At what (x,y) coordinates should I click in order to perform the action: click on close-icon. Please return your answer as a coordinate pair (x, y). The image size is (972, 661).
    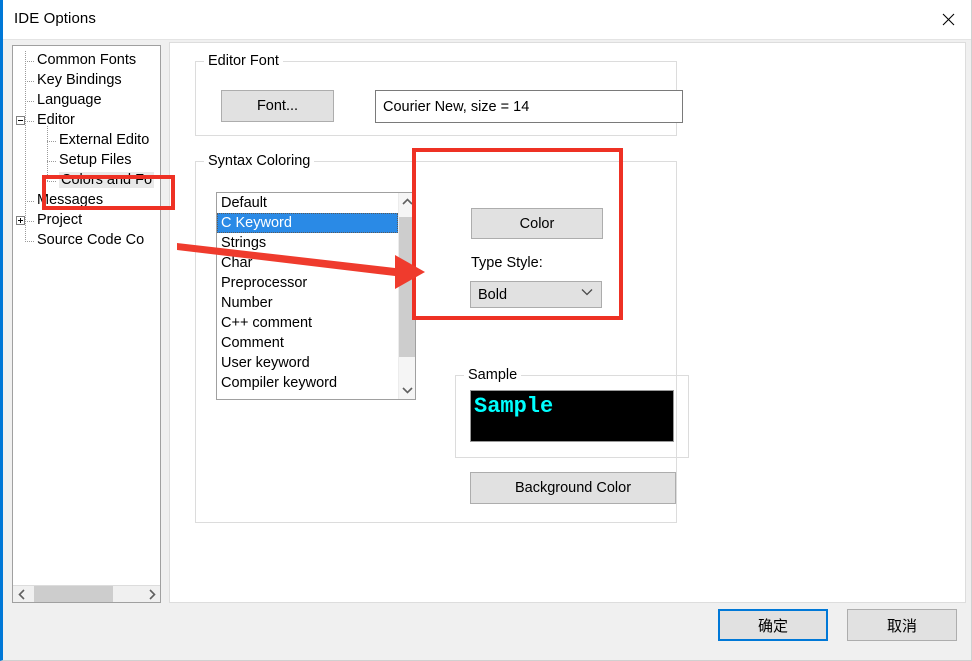
    Looking at the image, I should click on (948, 19).